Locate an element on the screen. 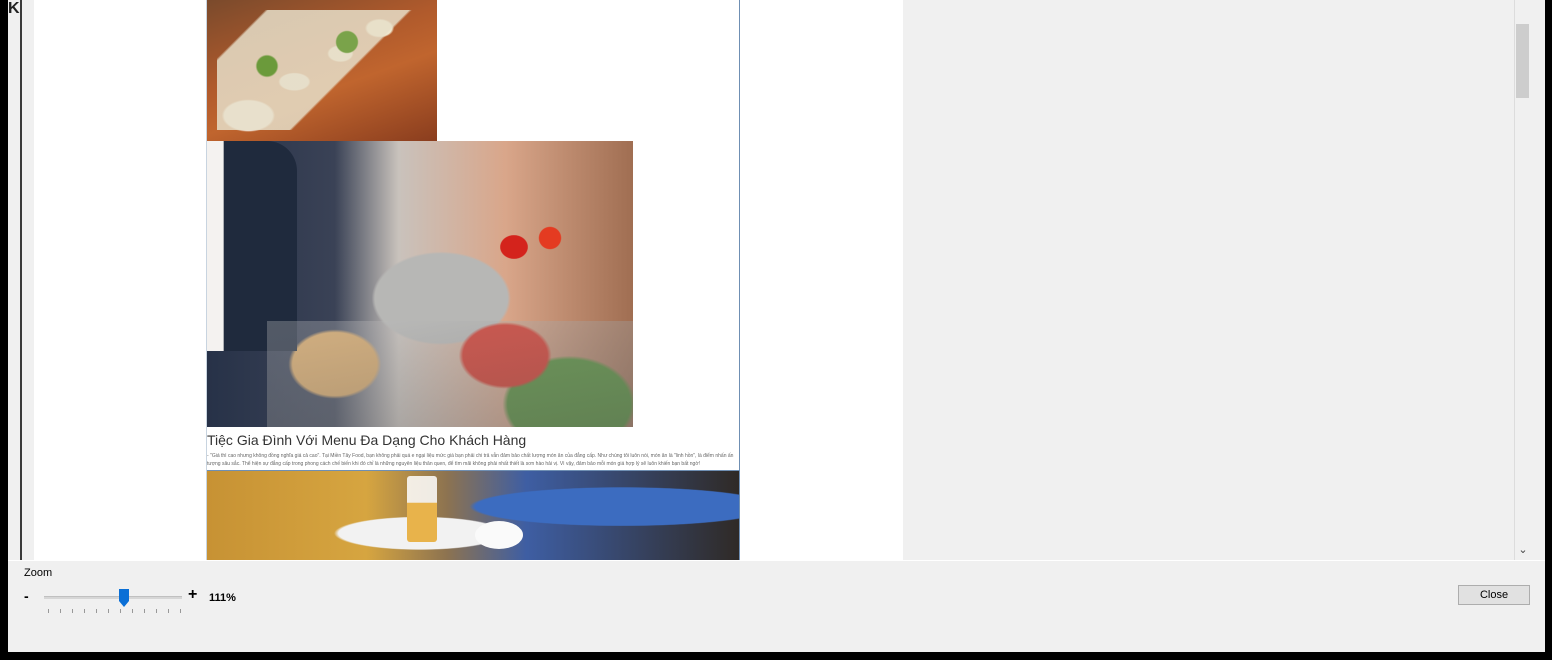 Image resolution: width=1552 pixels, height=660 pixels. vertical-scrollbar: ⌄ is located at coordinates (1521, 280).